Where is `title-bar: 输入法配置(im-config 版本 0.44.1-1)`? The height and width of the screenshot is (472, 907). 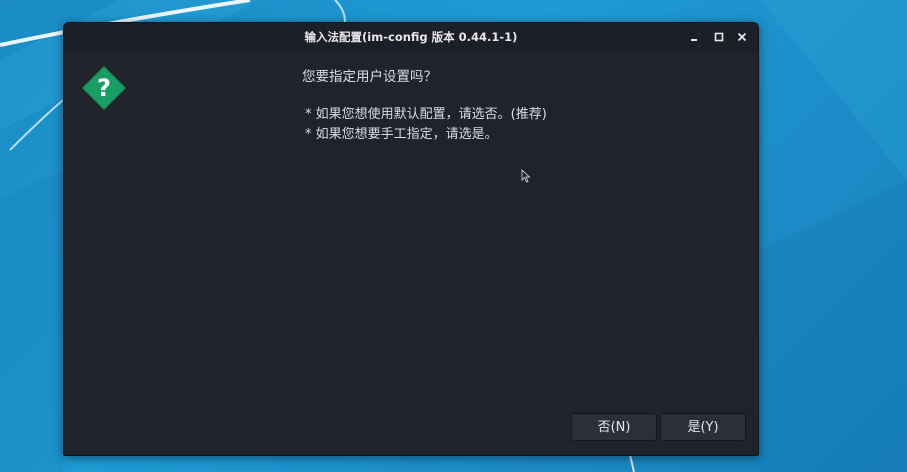 title-bar: 输入法配置(im-config 版本 0.44.1-1) is located at coordinates (411, 37).